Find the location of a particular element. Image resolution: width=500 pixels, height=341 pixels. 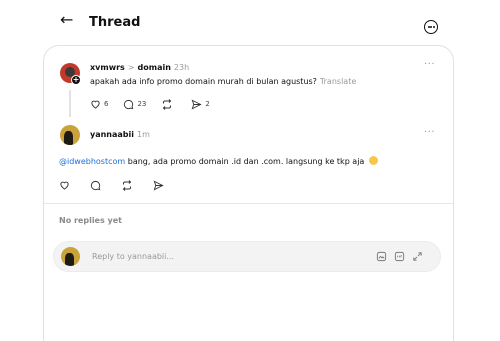

back-arrow-icon: ← is located at coordinates (66, 20).